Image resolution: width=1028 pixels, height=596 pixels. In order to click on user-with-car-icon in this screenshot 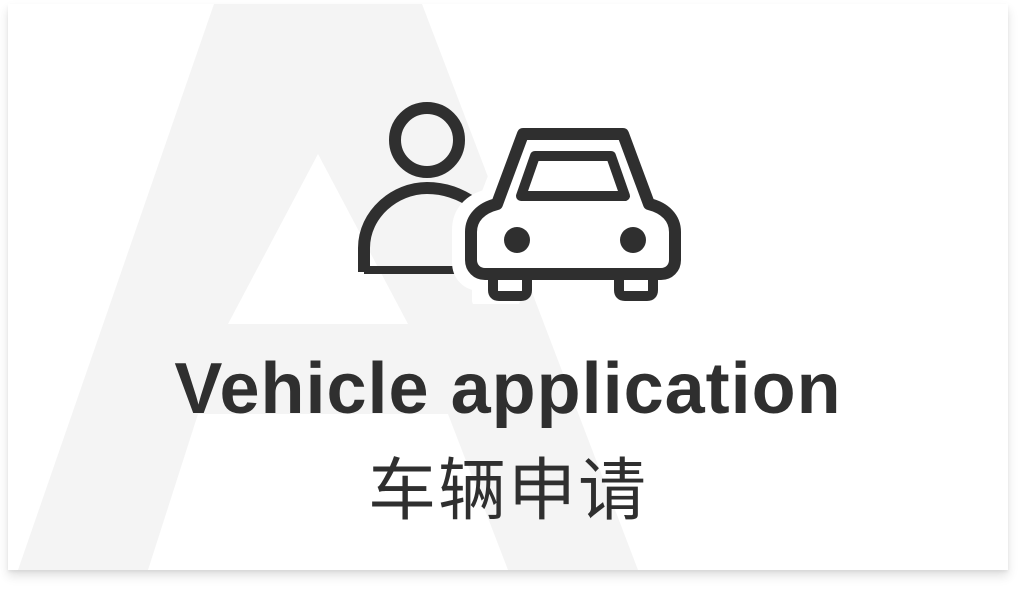, I will do `click(520, 197)`.